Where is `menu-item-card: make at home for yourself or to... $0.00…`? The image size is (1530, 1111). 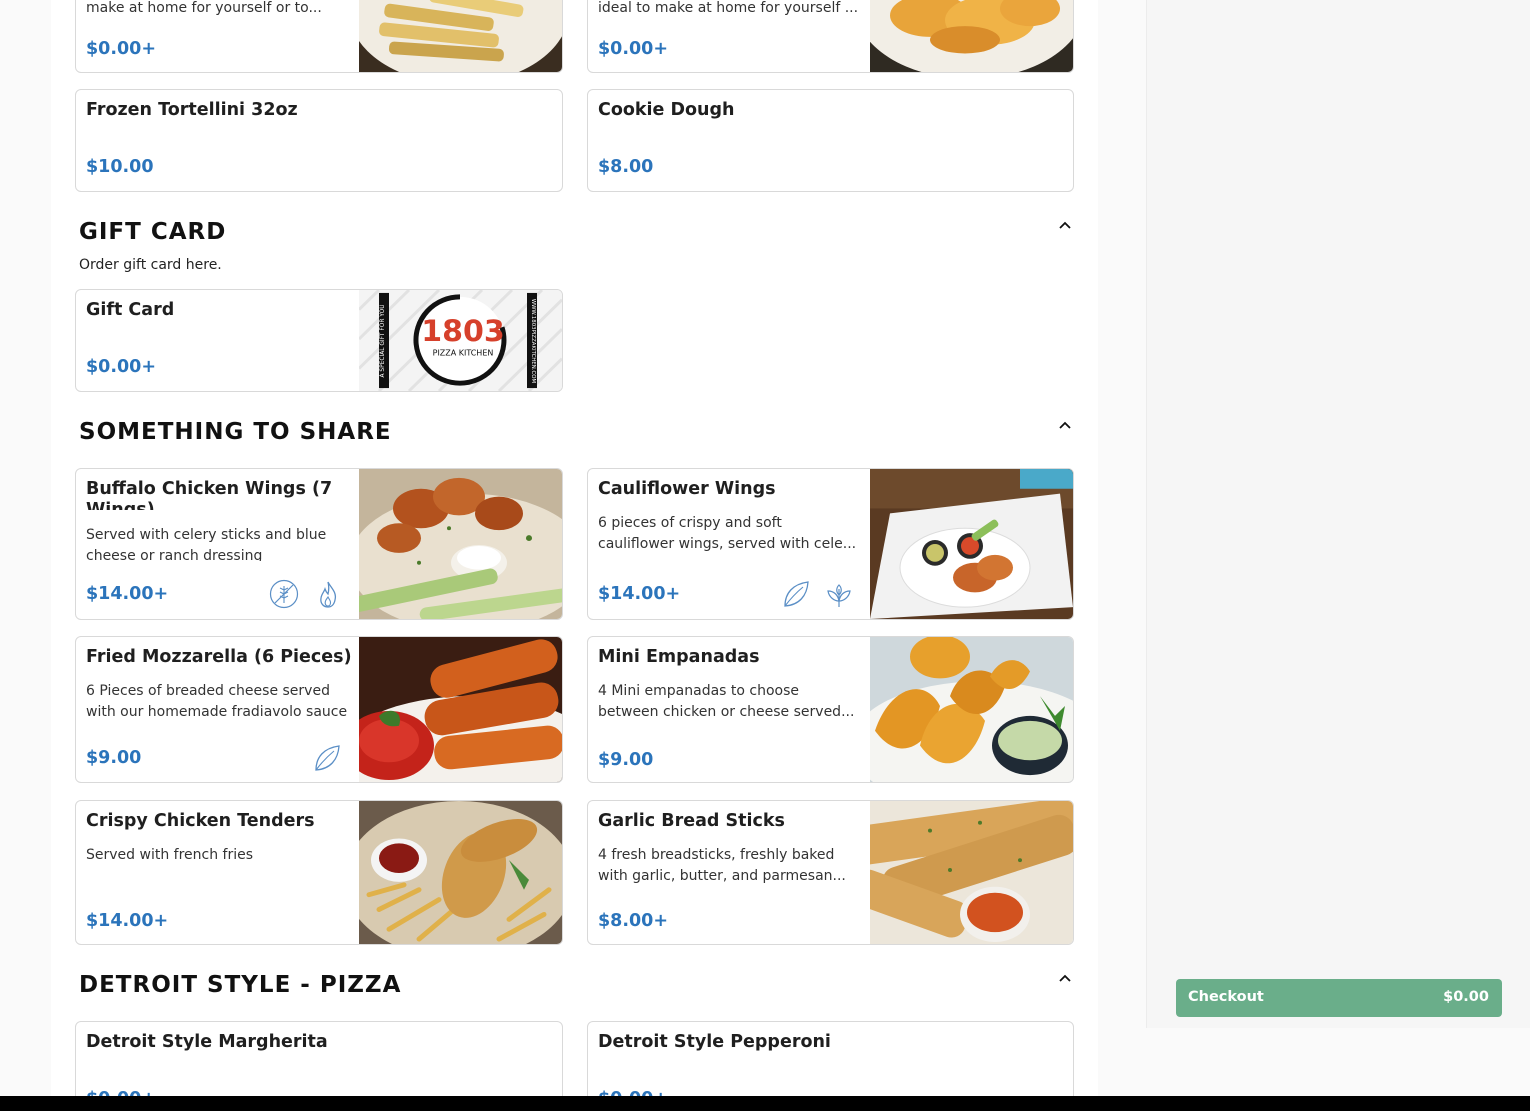
menu-item-card: make at home for yourself or to... $0.00… is located at coordinates (319, 36).